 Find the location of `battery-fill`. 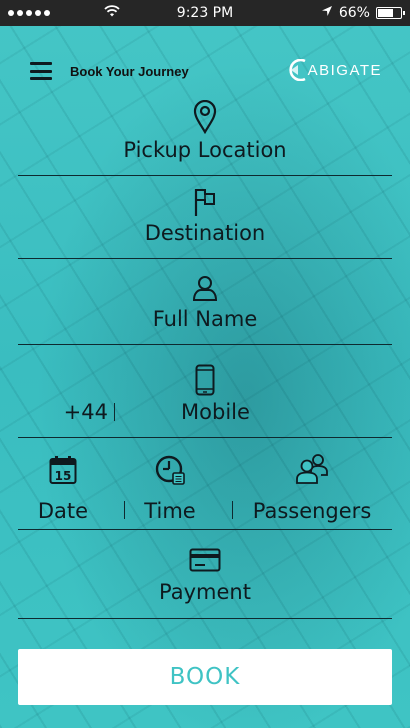

battery-fill is located at coordinates (385, 13).